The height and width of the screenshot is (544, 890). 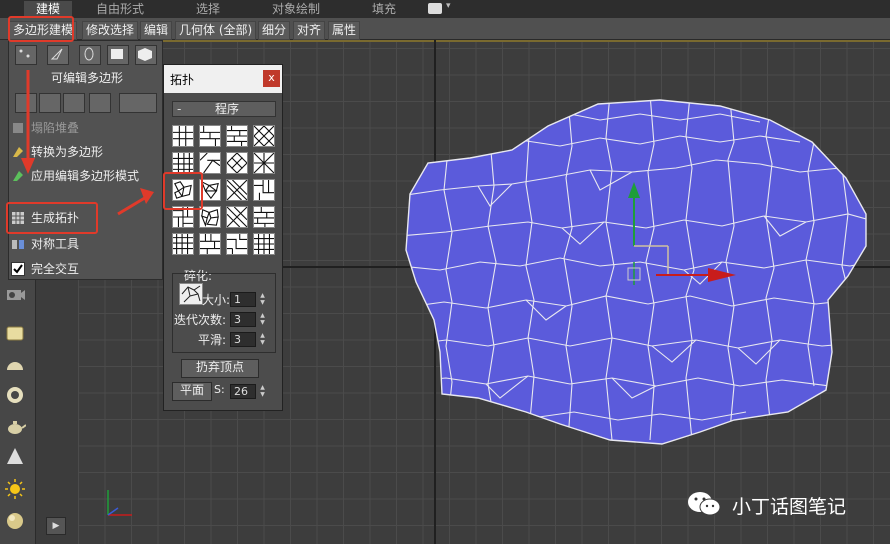 What do you see at coordinates (789, 507) in the screenshot?
I see `watermark-text: 小丁话图笔记` at bounding box center [789, 507].